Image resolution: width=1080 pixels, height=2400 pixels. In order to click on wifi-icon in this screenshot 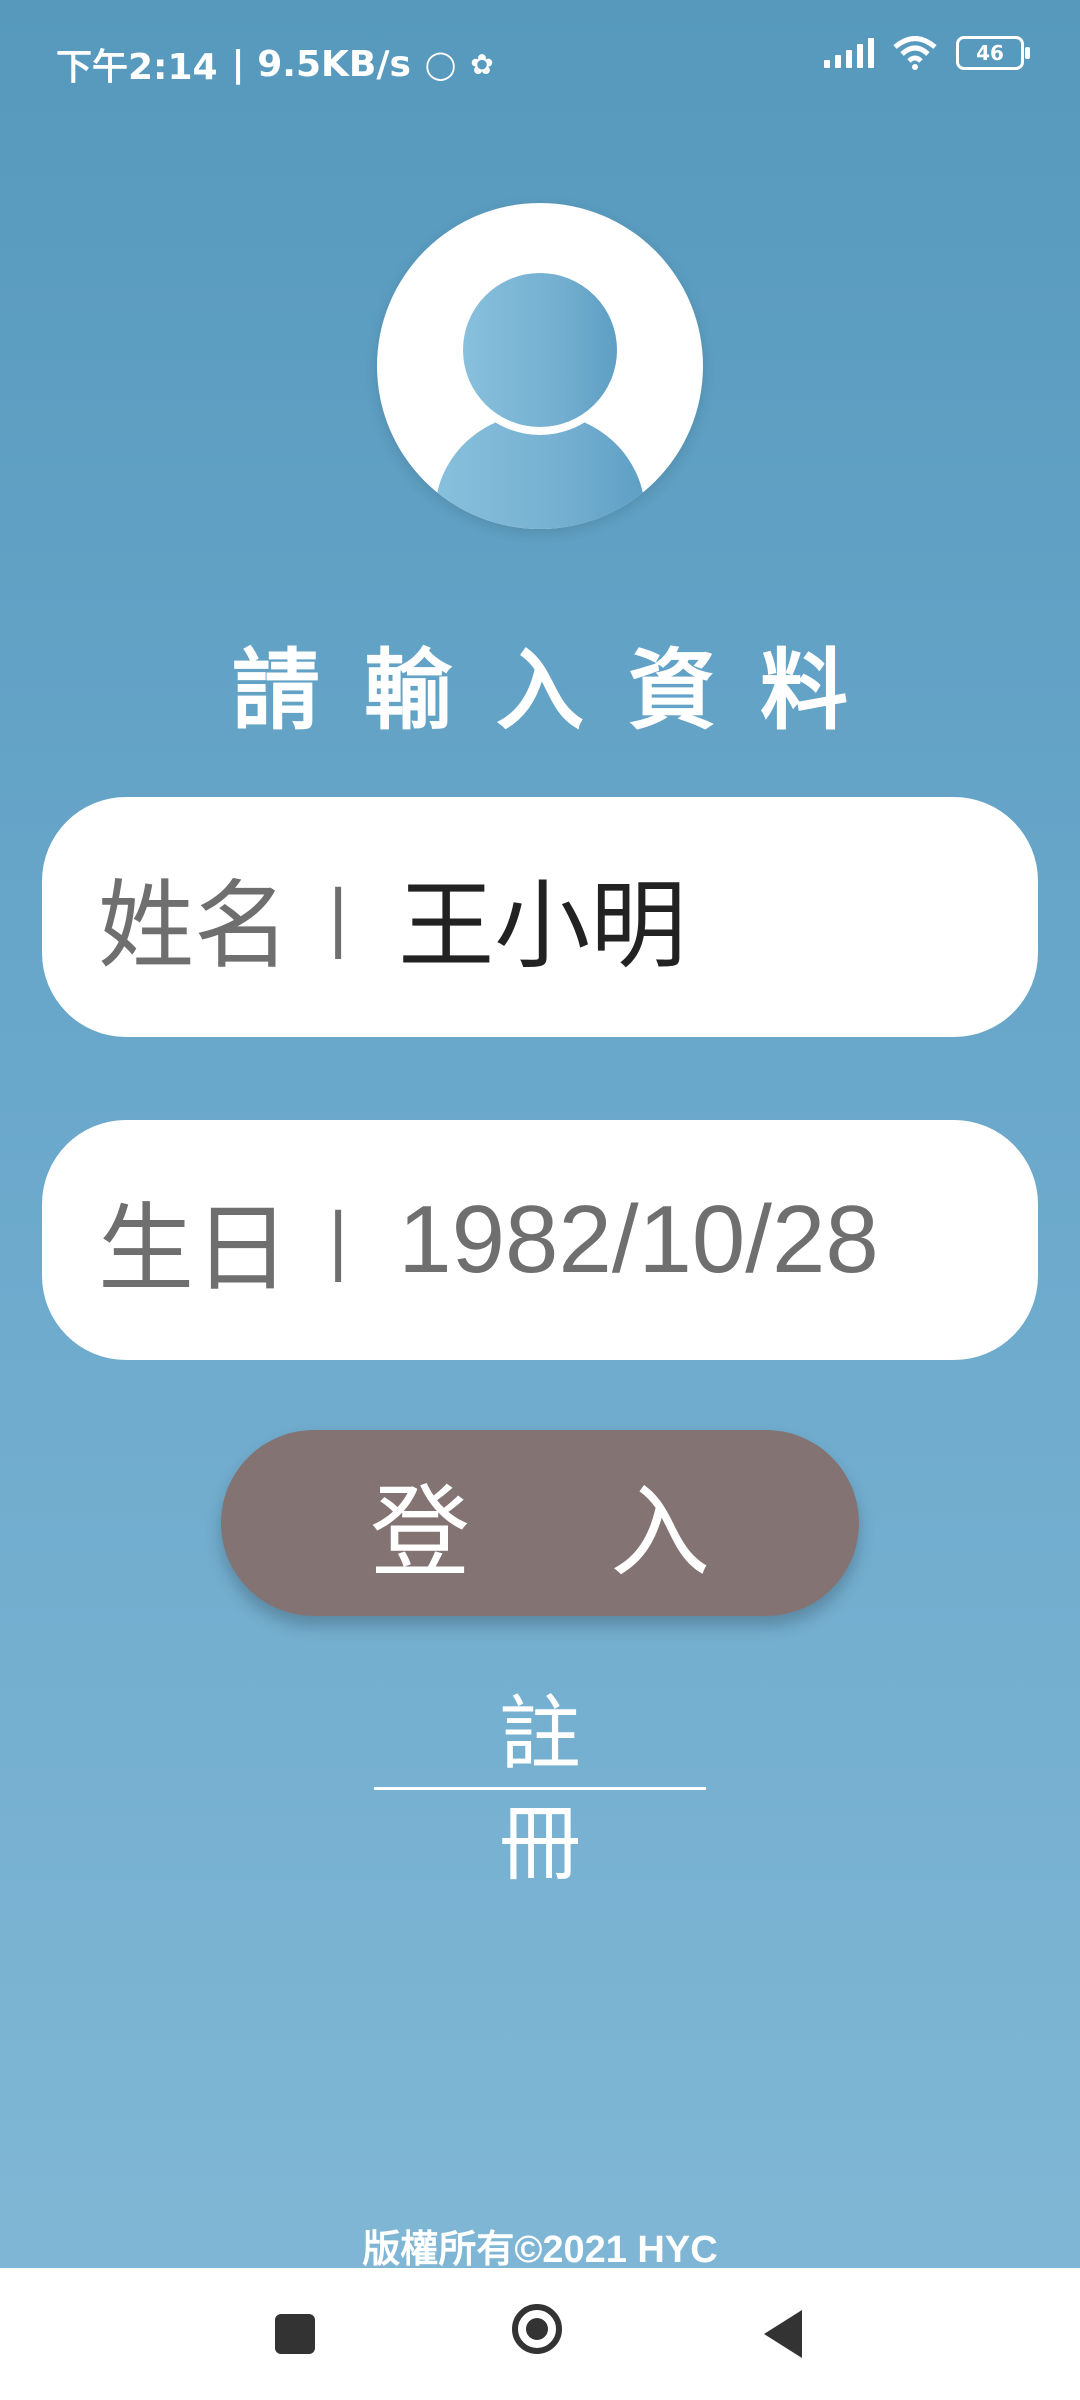, I will do `click(915, 53)`.